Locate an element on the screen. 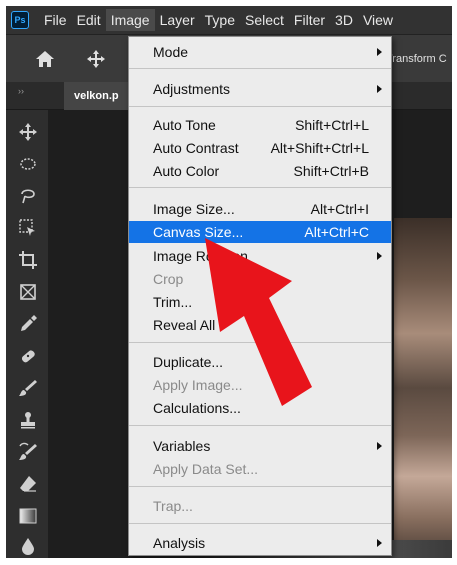  menu-item-label: Mode is located at coordinates (171, 52).